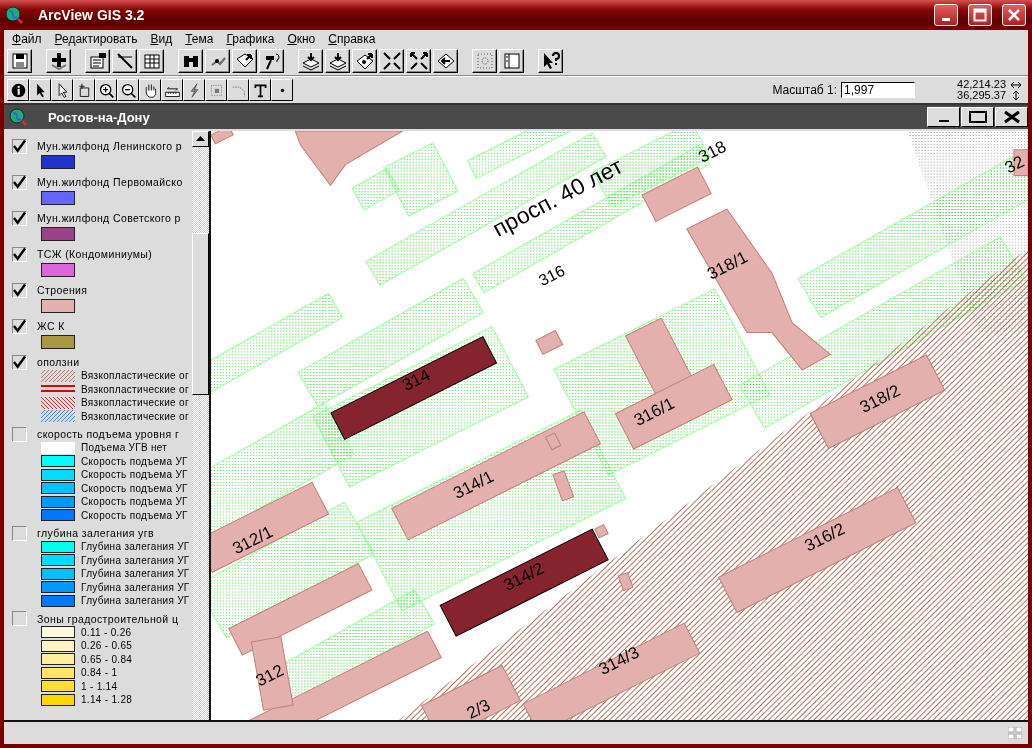  Describe the element at coordinates (108, 434) in the screenshot. I see `theme-name: скорость подъема уровня г` at that location.